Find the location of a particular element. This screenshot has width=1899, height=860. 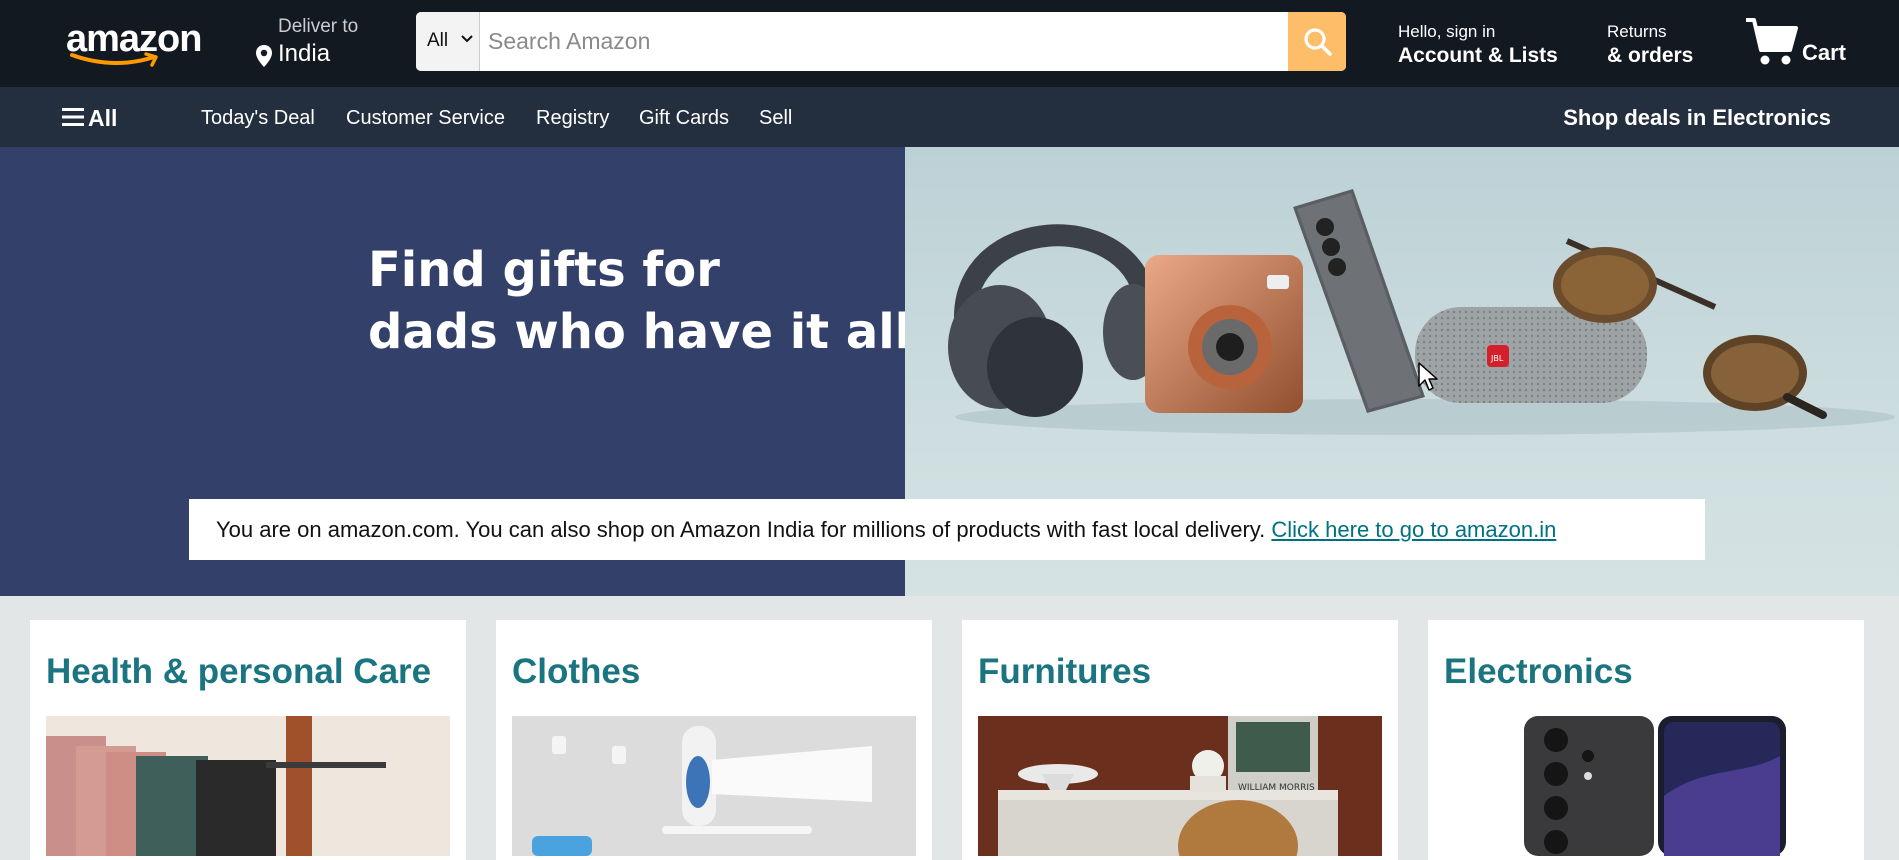

headphones-image is located at coordinates (1055, 320).